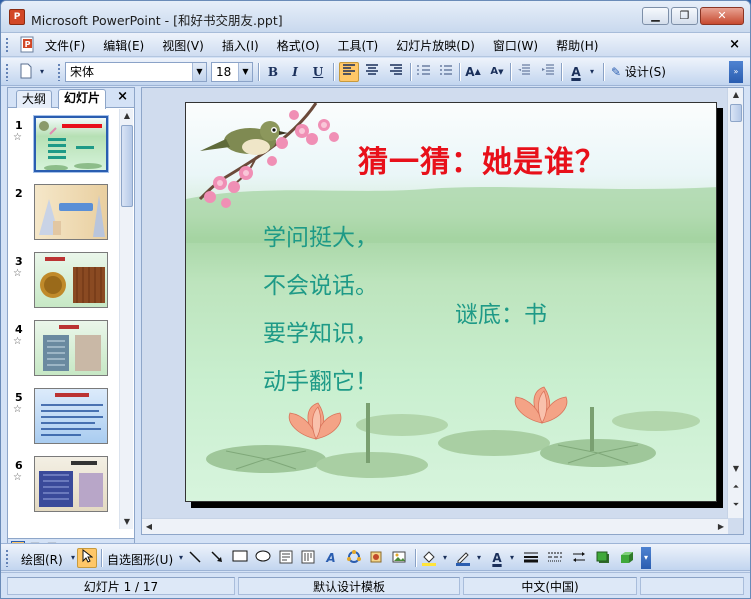 The height and width of the screenshot is (599, 751). I want to click on menu-view: 视图(V), so click(183, 45).